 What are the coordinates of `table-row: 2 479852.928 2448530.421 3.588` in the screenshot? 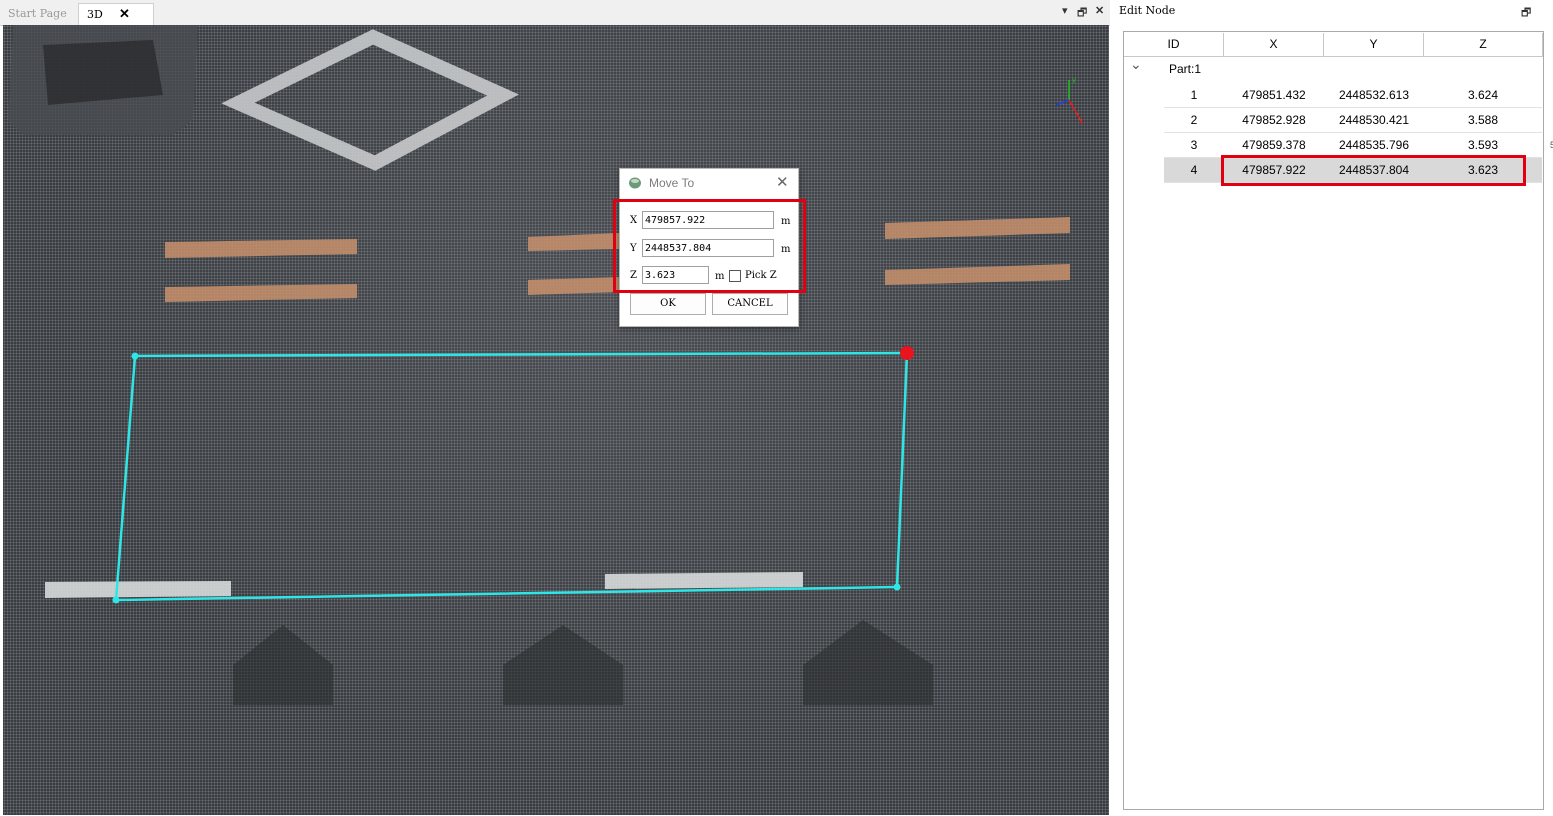 It's located at (1353, 120).